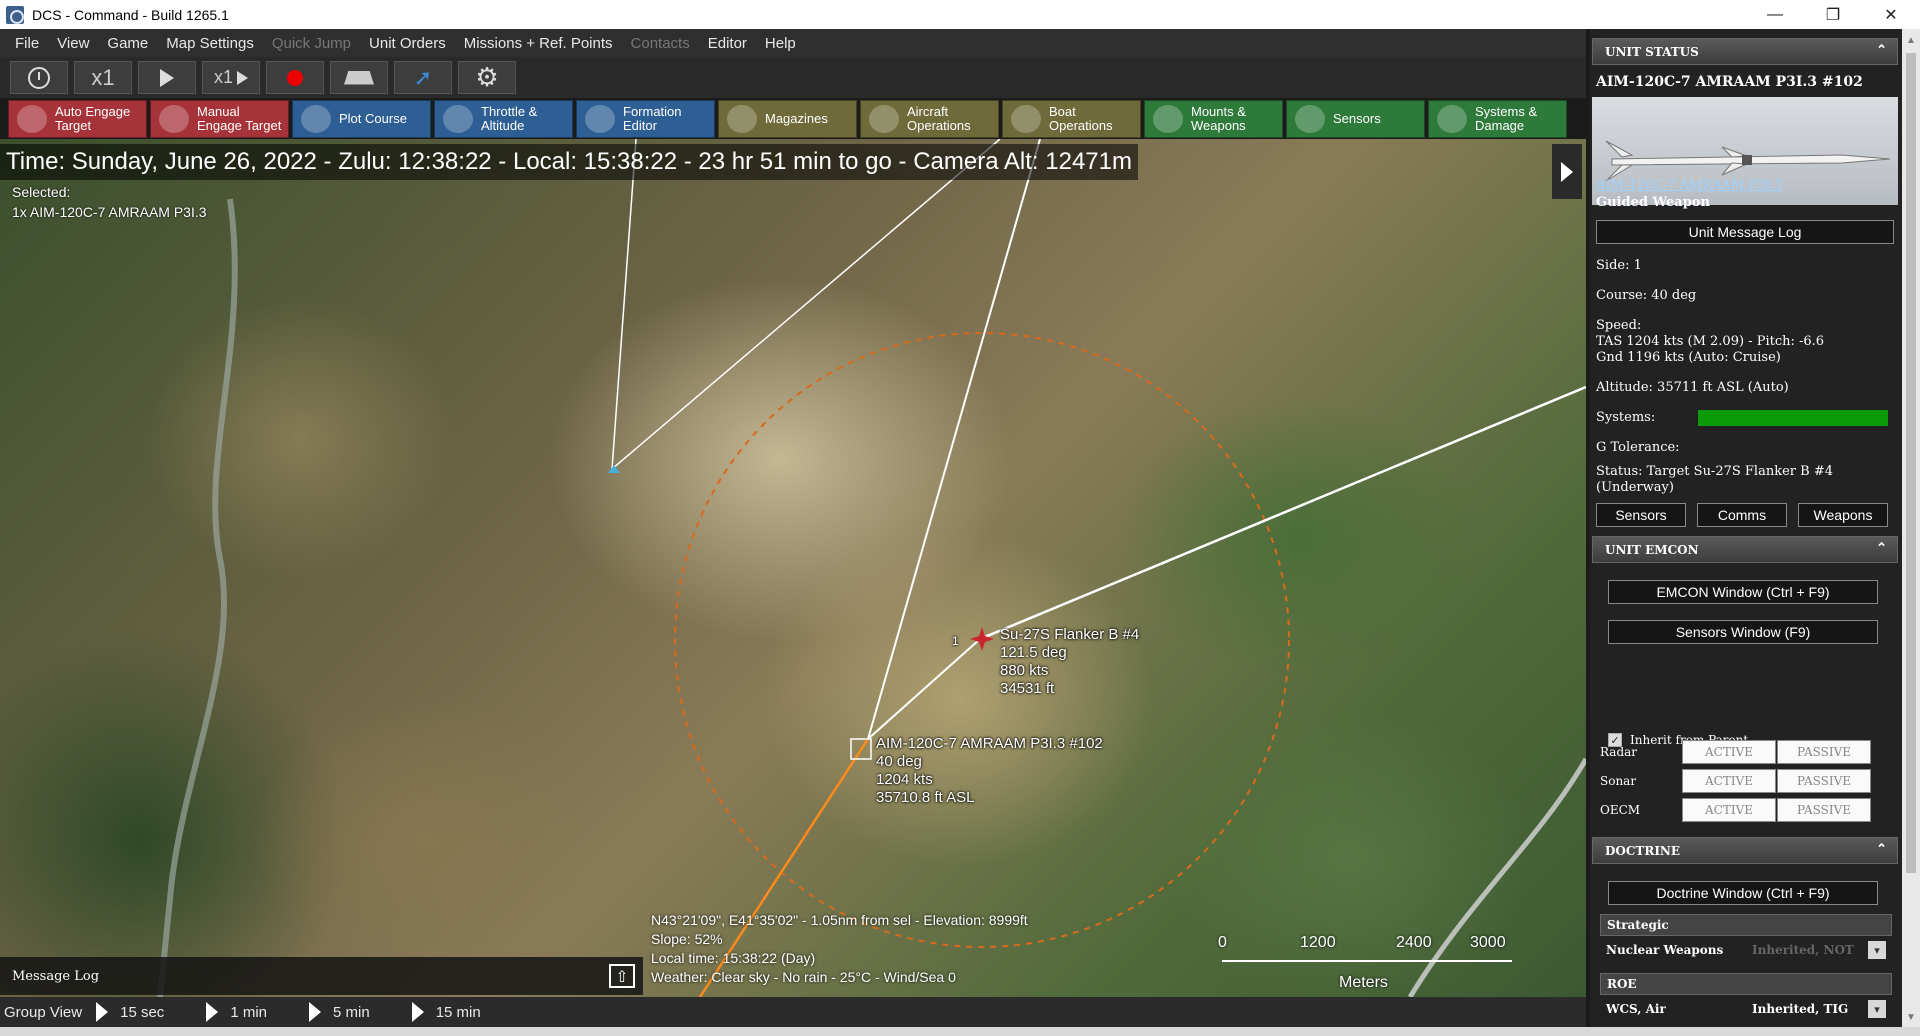  What do you see at coordinates (1891, 14) in the screenshot?
I see `close-button: ✕` at bounding box center [1891, 14].